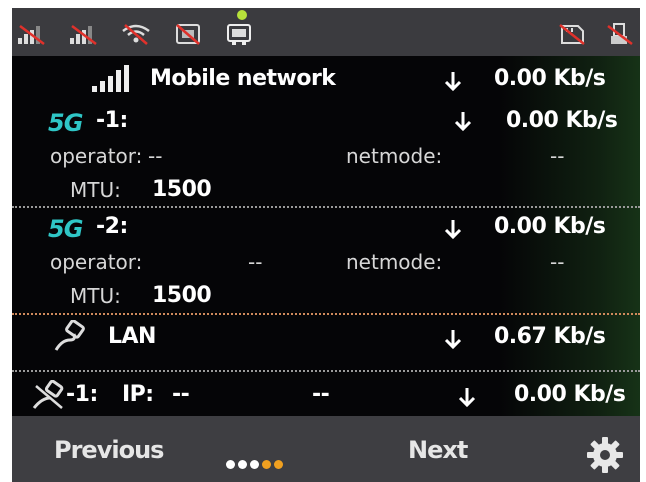 This screenshot has height=482, width=646. Describe the element at coordinates (242, 15) in the screenshot. I see `status-indicator-dot` at that location.